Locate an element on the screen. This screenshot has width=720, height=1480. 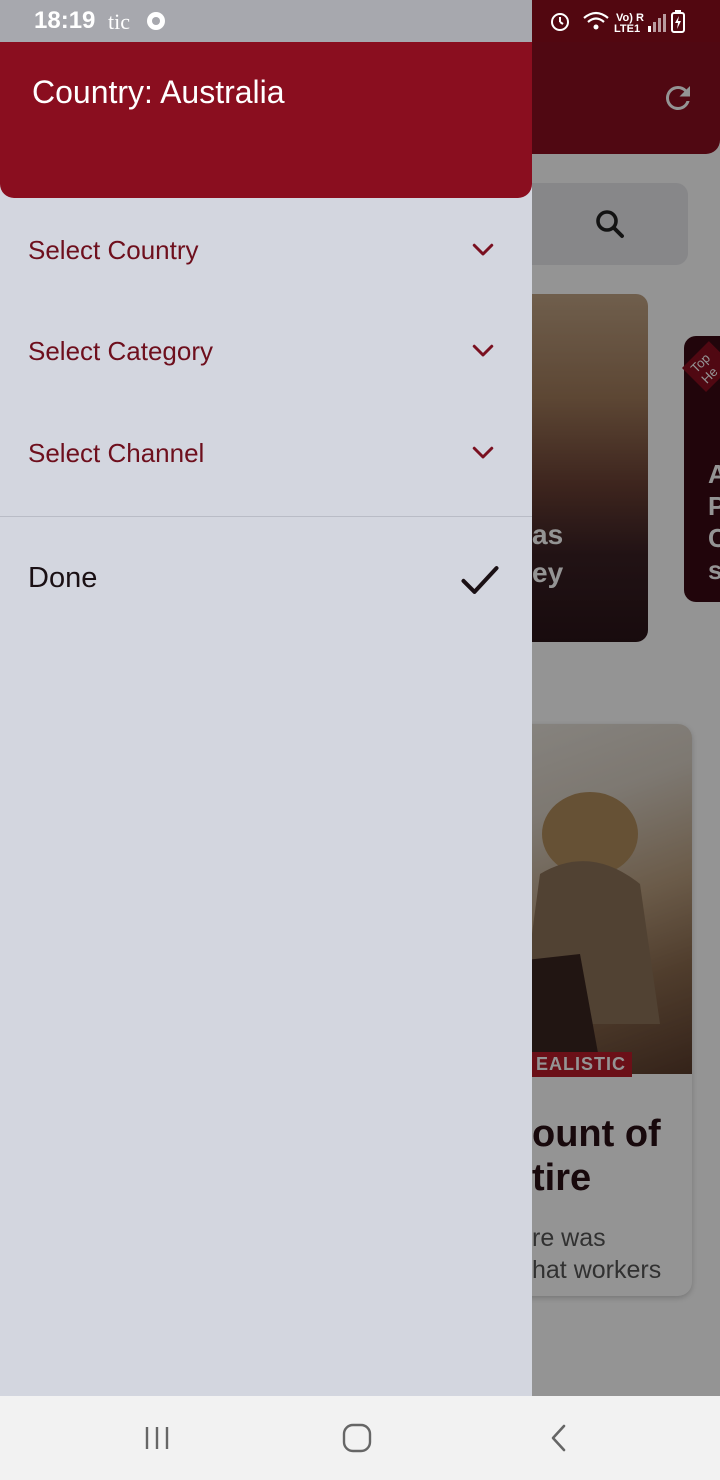
wifi-icon is located at coordinates (596, 20).